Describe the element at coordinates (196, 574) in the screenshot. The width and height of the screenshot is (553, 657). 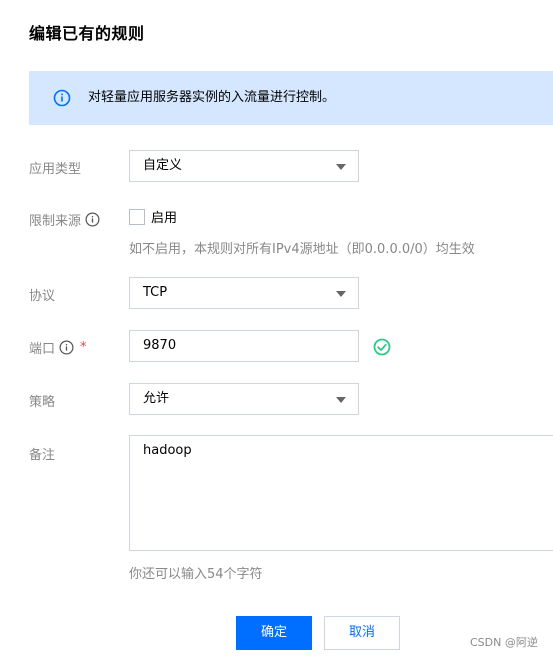
I see `remark-char-count: 你还可以输入54个字符` at that location.